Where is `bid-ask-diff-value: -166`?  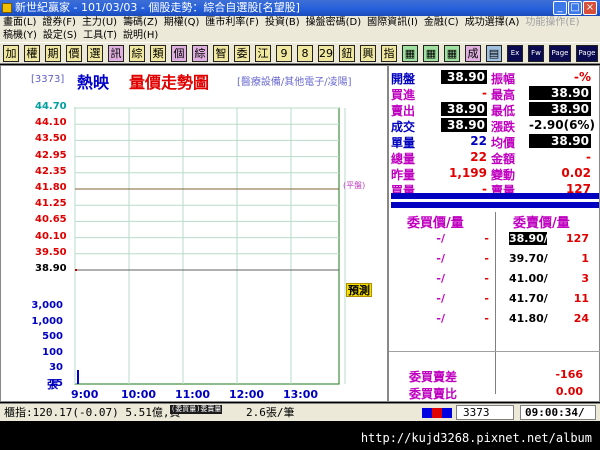
bid-ask-diff-value: -166 is located at coordinates (569, 374).